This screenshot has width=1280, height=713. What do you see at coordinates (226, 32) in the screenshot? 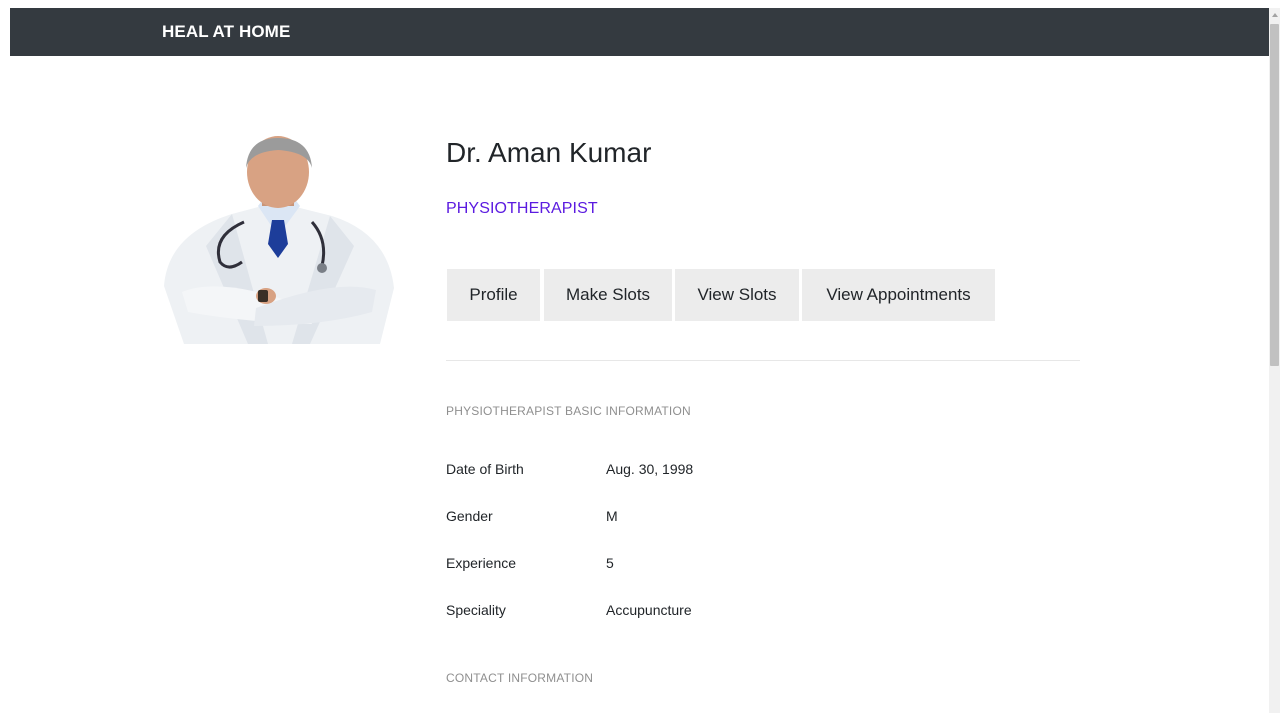
I see `brand-logo-link: HEAL AT HOME` at bounding box center [226, 32].